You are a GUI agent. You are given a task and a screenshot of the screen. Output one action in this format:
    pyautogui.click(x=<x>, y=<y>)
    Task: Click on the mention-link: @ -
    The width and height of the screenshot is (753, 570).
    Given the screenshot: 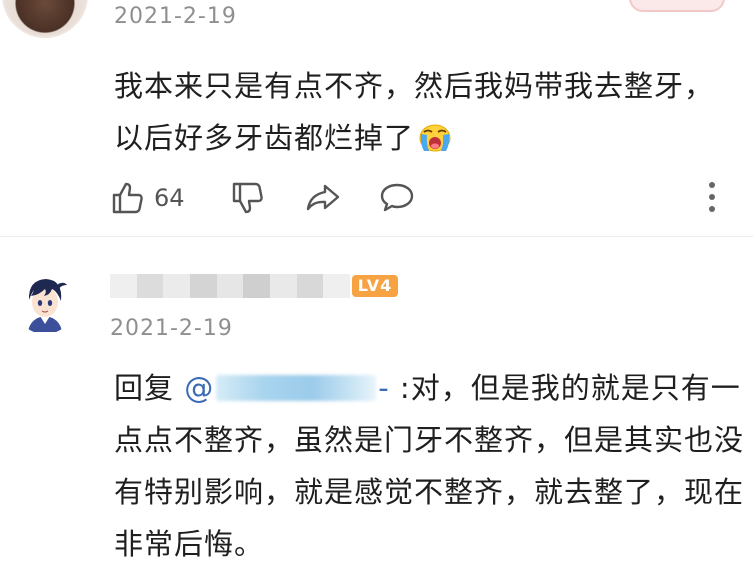 What is the action you would take?
    pyautogui.click(x=286, y=388)
    